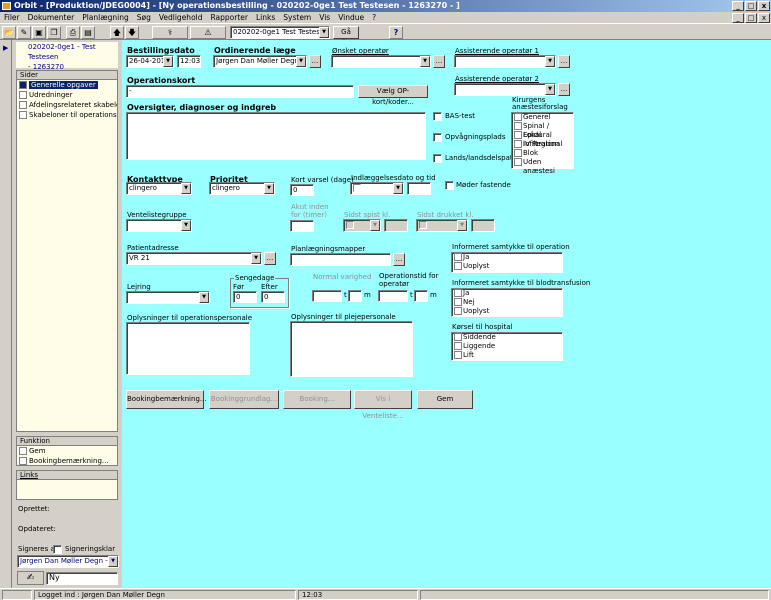  What do you see at coordinates (764, 6) in the screenshot?
I see `close-button: x` at bounding box center [764, 6].